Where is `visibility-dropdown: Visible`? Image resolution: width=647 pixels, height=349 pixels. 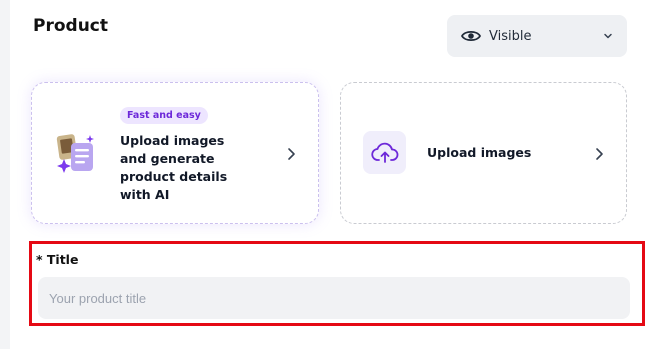 visibility-dropdown: Visible is located at coordinates (537, 36).